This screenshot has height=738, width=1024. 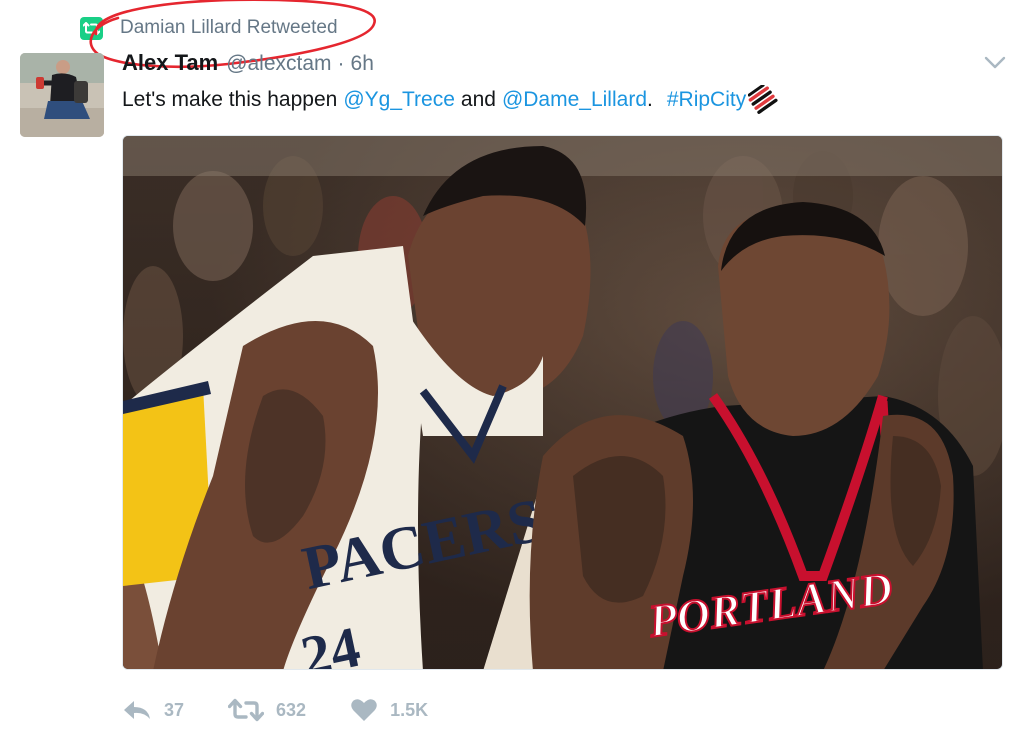 I want to click on blazers-pinwheel-icon, so click(x=763, y=99).